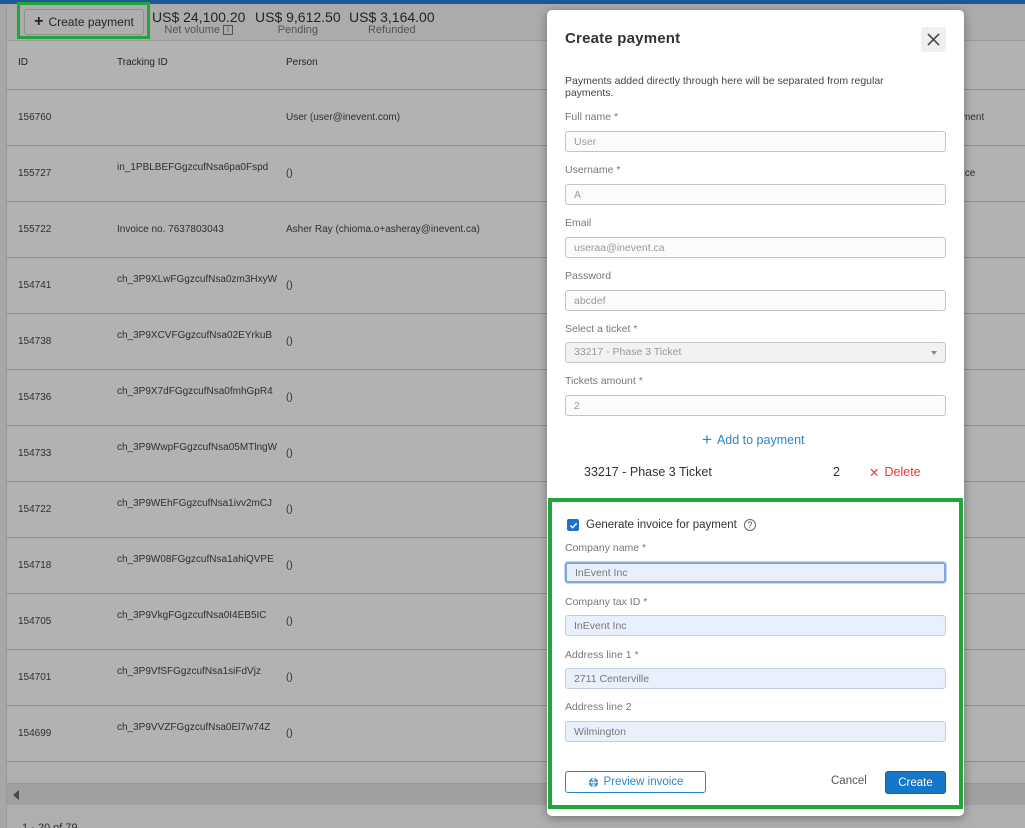 Image resolution: width=1025 pixels, height=828 pixels. Describe the element at coordinates (849, 781) in the screenshot. I see `cancel-button: Cancel` at that location.